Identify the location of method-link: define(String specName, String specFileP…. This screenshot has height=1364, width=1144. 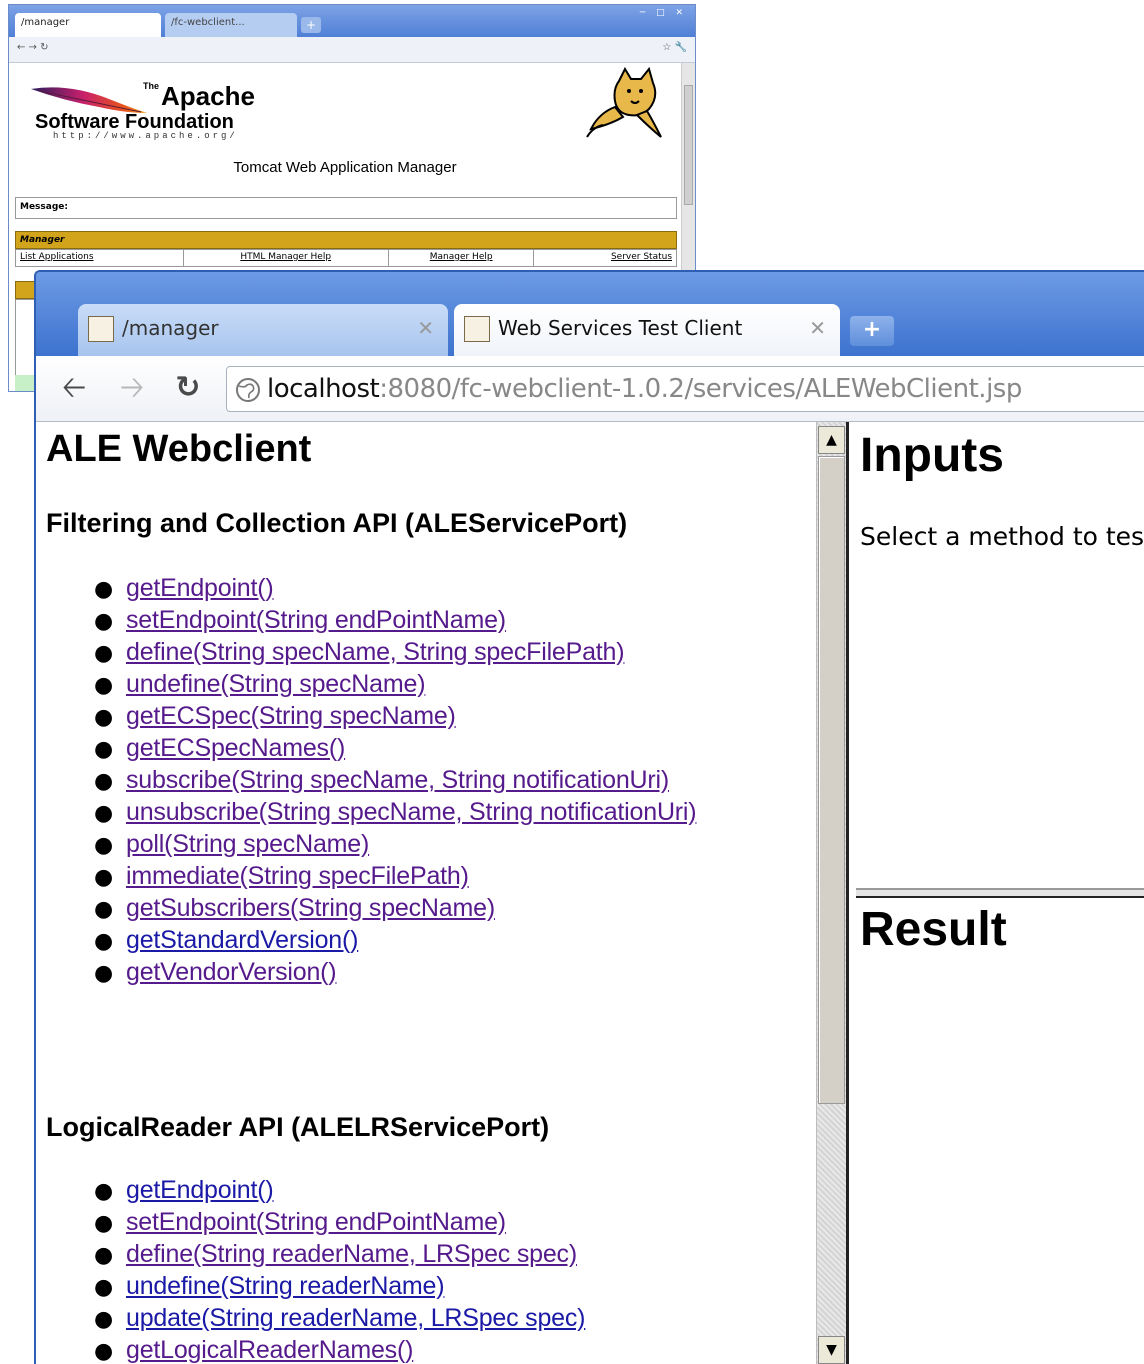
(375, 652).